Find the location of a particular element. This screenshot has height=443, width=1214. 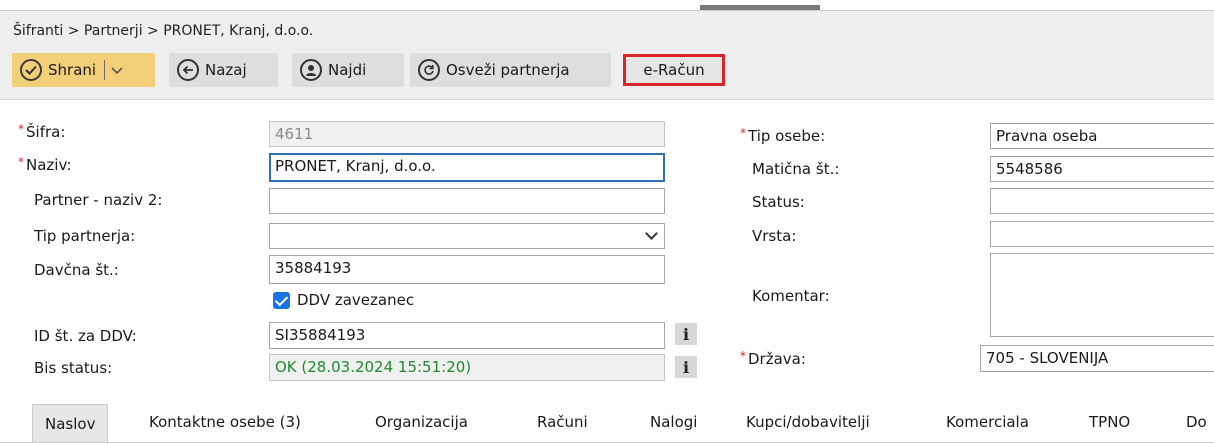

davcna-field: 35884193 is located at coordinates (467, 269).